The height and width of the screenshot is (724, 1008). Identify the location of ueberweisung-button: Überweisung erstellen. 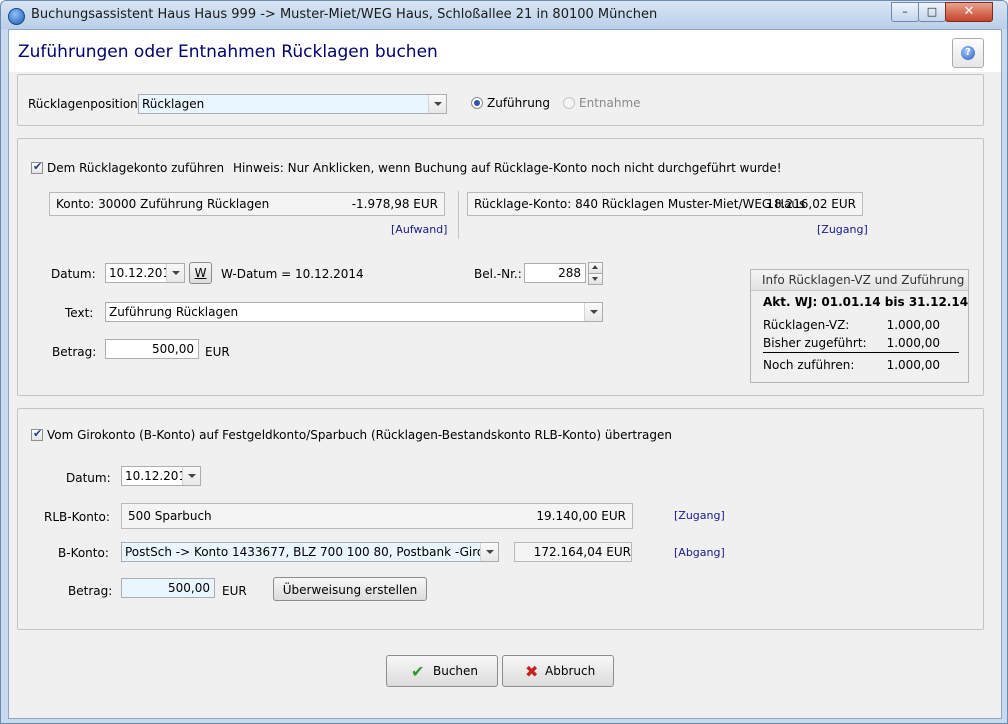
(350, 589).